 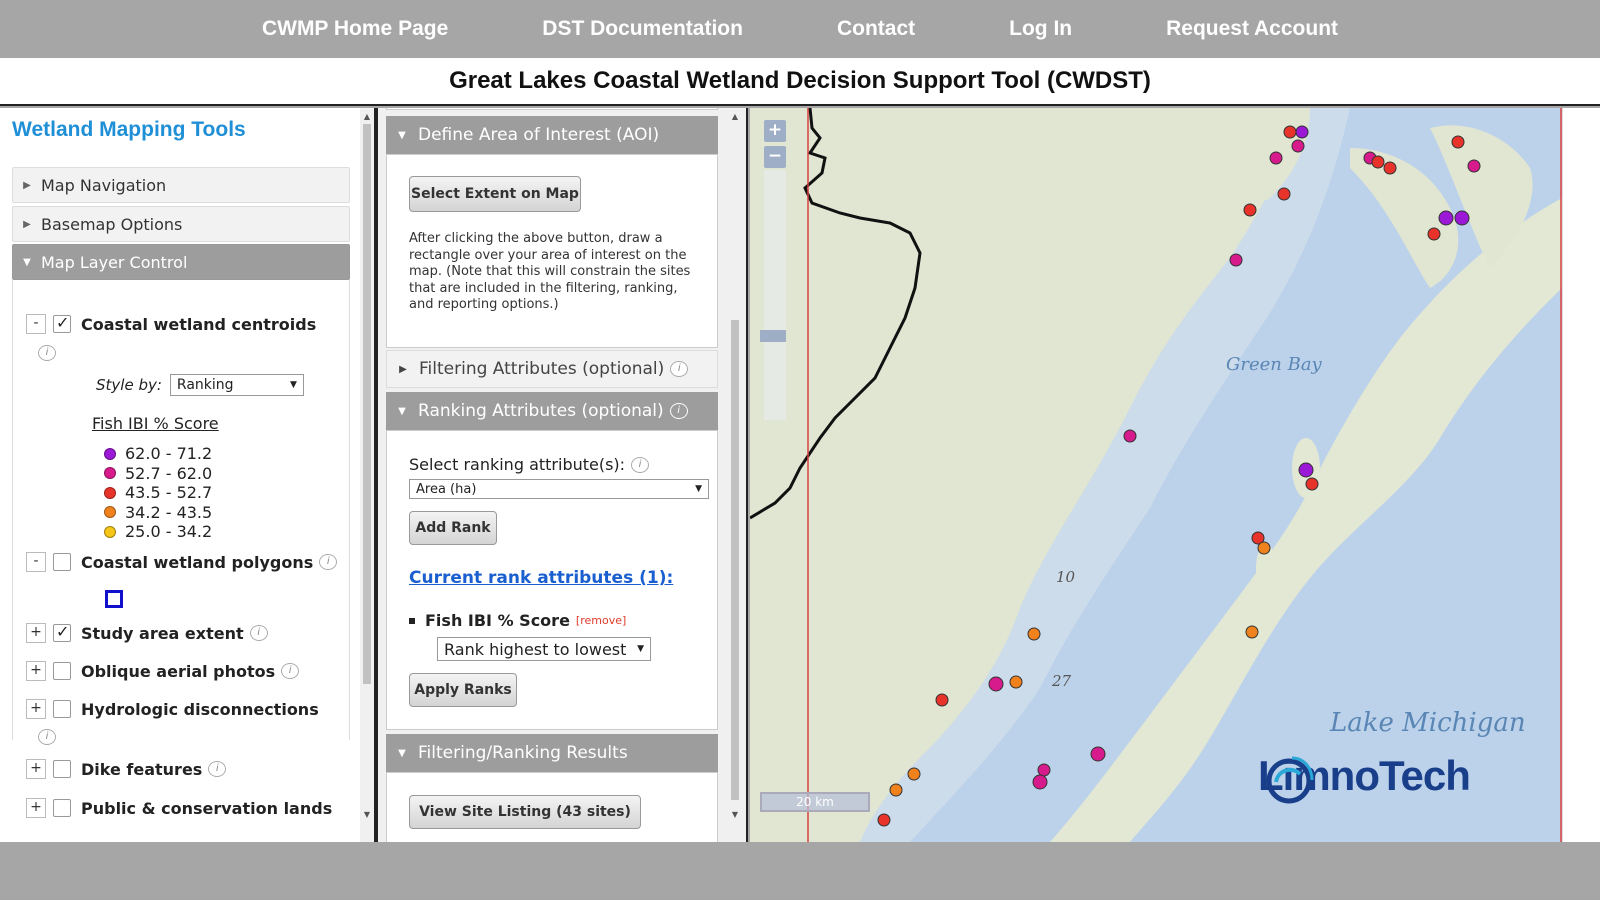 What do you see at coordinates (181, 185) in the screenshot?
I see `accordion-map-navigation: ▶ Map Navigation` at bounding box center [181, 185].